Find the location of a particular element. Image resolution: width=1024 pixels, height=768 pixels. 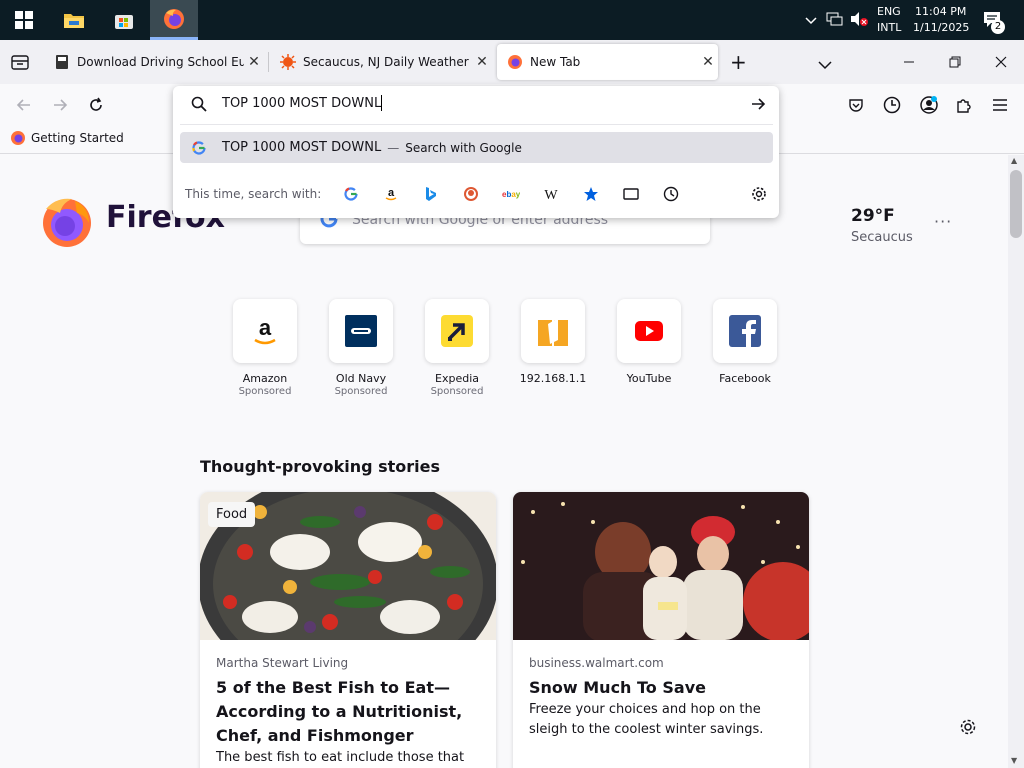

svg-text: W is located at coordinates (551, 194).